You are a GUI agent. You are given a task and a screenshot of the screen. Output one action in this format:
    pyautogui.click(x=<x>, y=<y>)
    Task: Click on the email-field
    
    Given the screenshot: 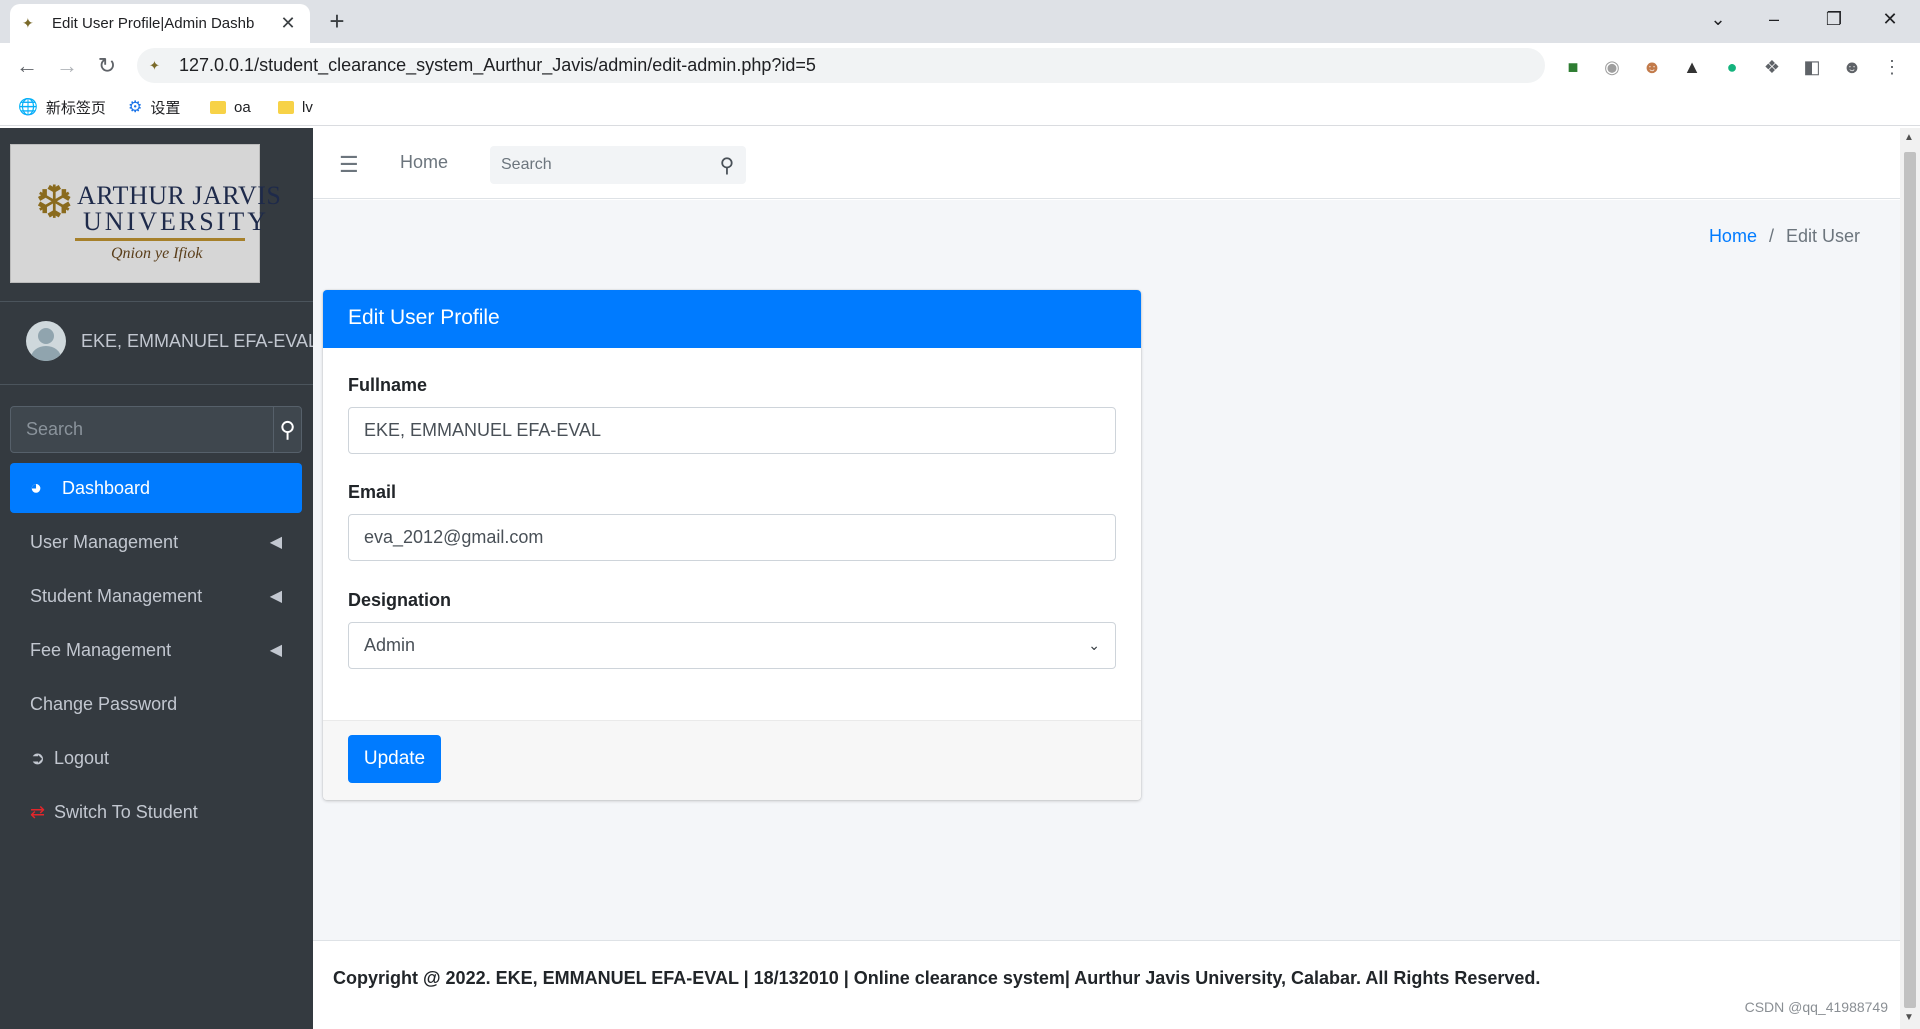 What is the action you would take?
    pyautogui.click(x=732, y=537)
    